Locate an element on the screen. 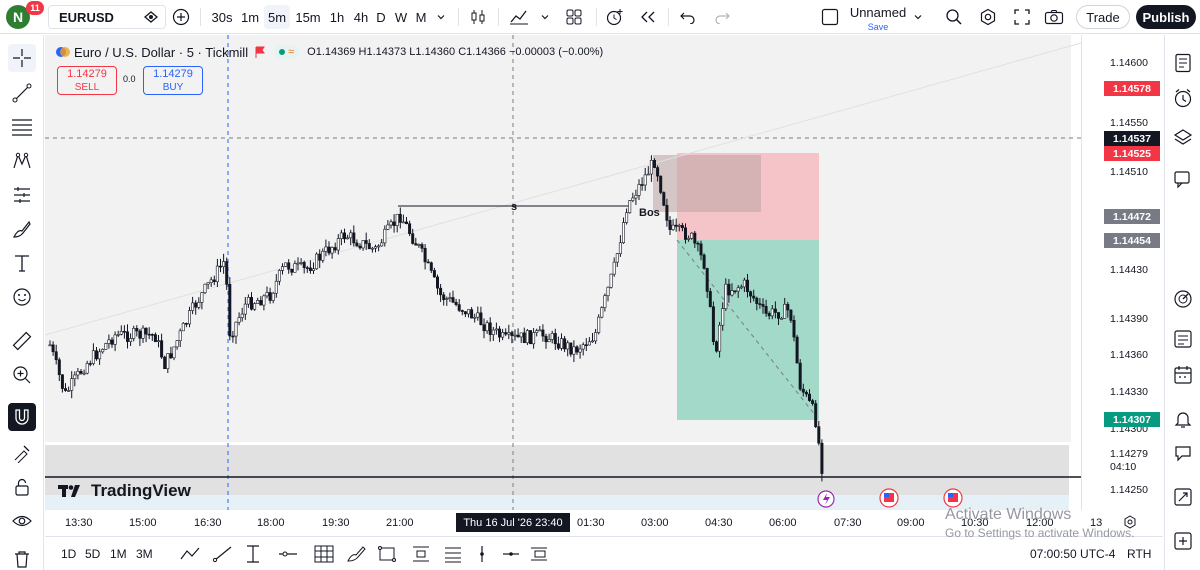 This screenshot has height=570, width=1200. session-toggle: RTH is located at coordinates (1139, 554).